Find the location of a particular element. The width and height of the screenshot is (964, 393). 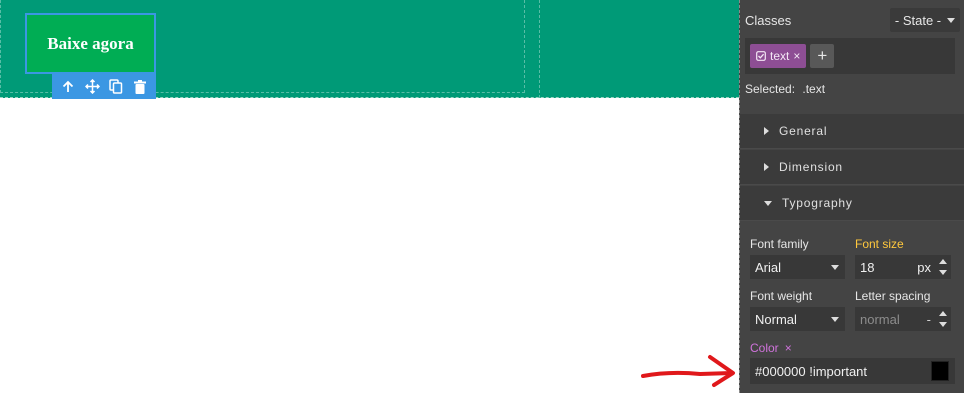

selected-class-row: Selected: .text is located at coordinates (785, 89).